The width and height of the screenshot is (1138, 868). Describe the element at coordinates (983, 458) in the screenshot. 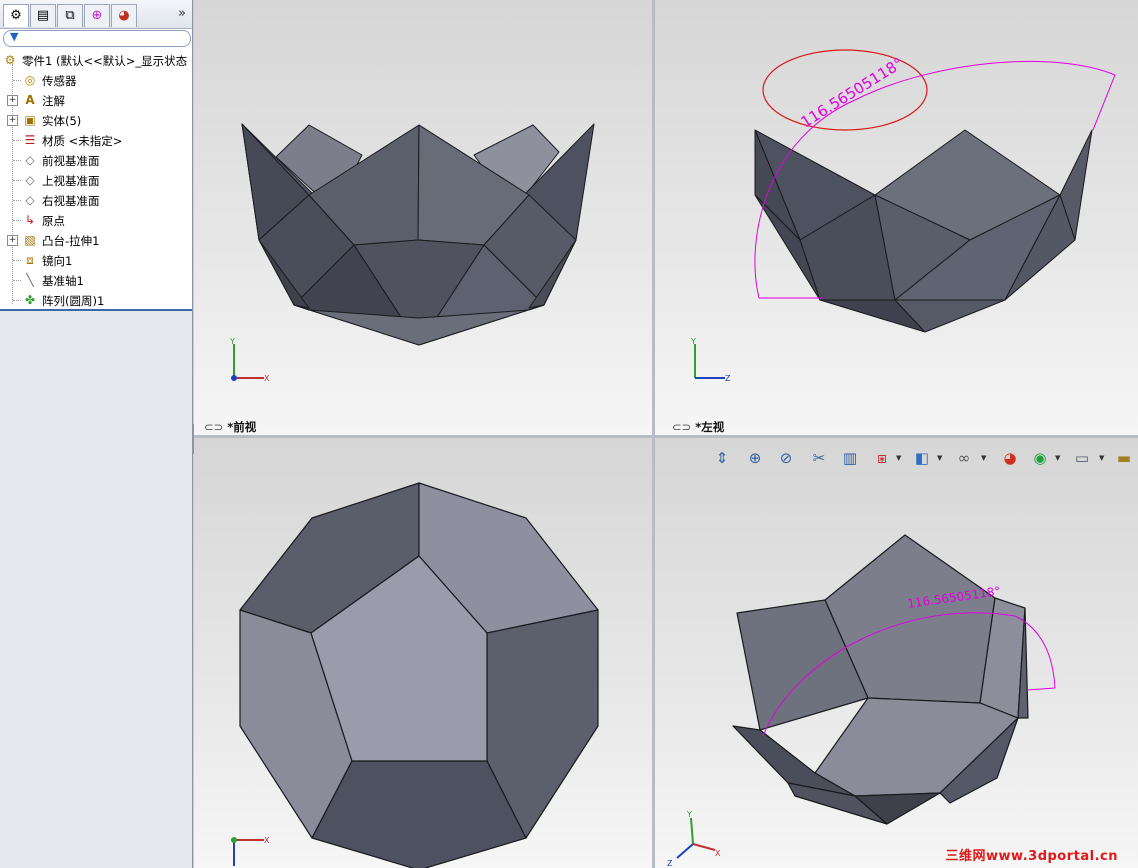

I see `hide-show-dropdown: ▼` at that location.